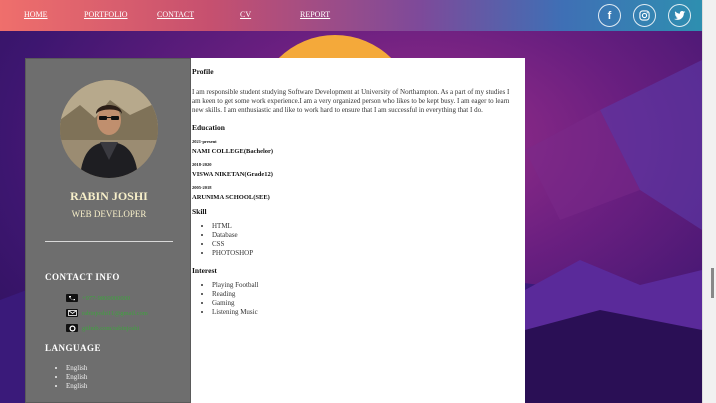 This screenshot has width=716, height=403. I want to click on contact-email-text: rabinjoshi11@gmail.com, so click(115, 313).